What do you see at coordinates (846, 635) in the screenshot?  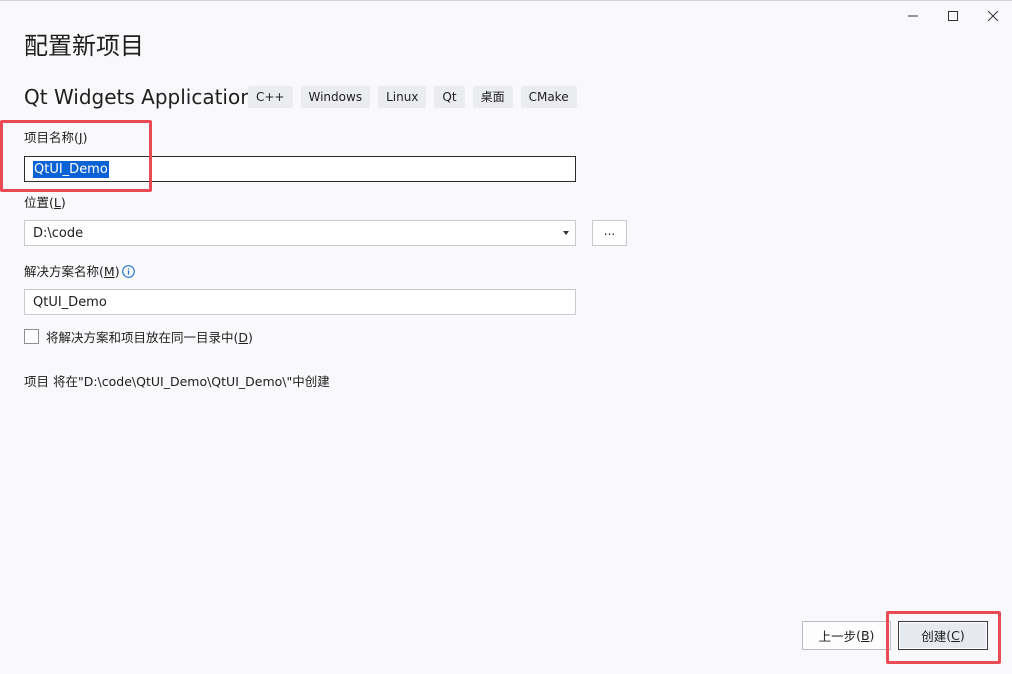 I see `back-button: 上一步(B)` at bounding box center [846, 635].